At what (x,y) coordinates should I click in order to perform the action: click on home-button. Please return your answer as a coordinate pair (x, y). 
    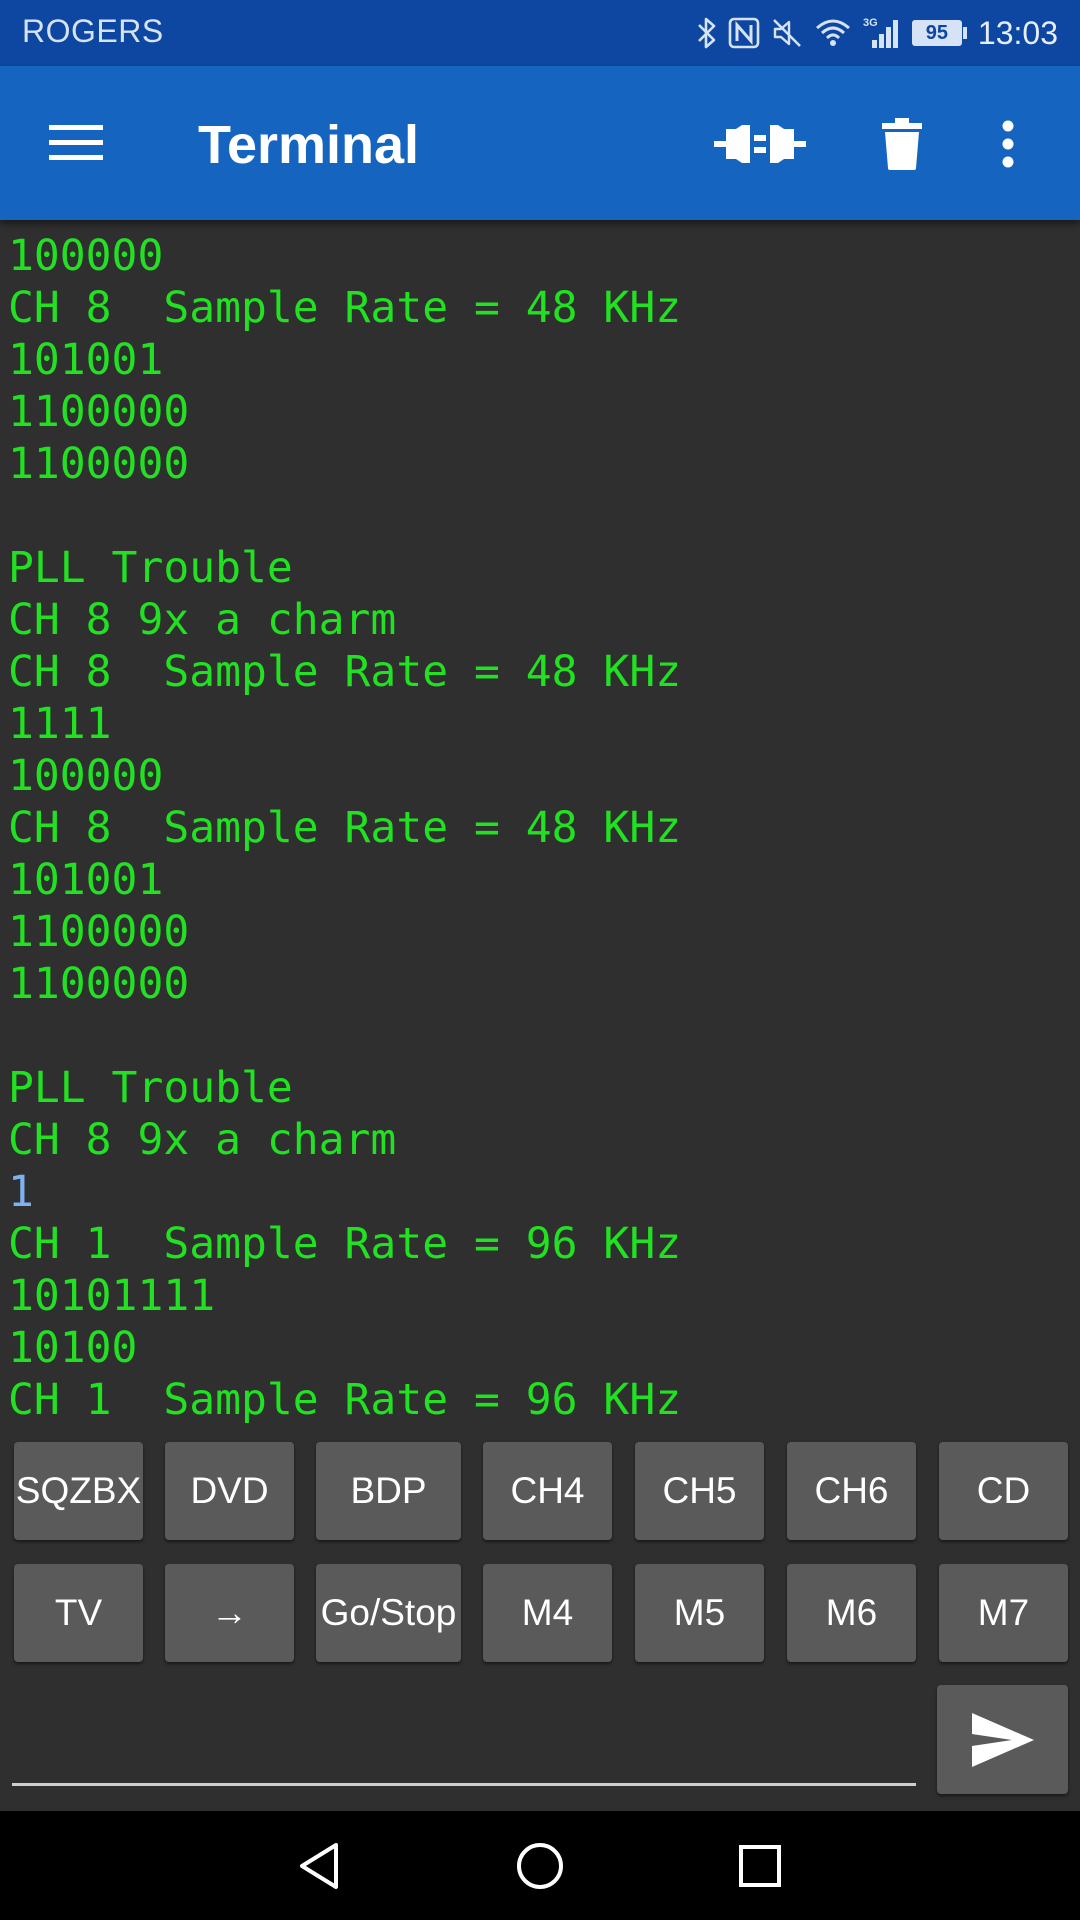
    Looking at the image, I should click on (540, 1866).